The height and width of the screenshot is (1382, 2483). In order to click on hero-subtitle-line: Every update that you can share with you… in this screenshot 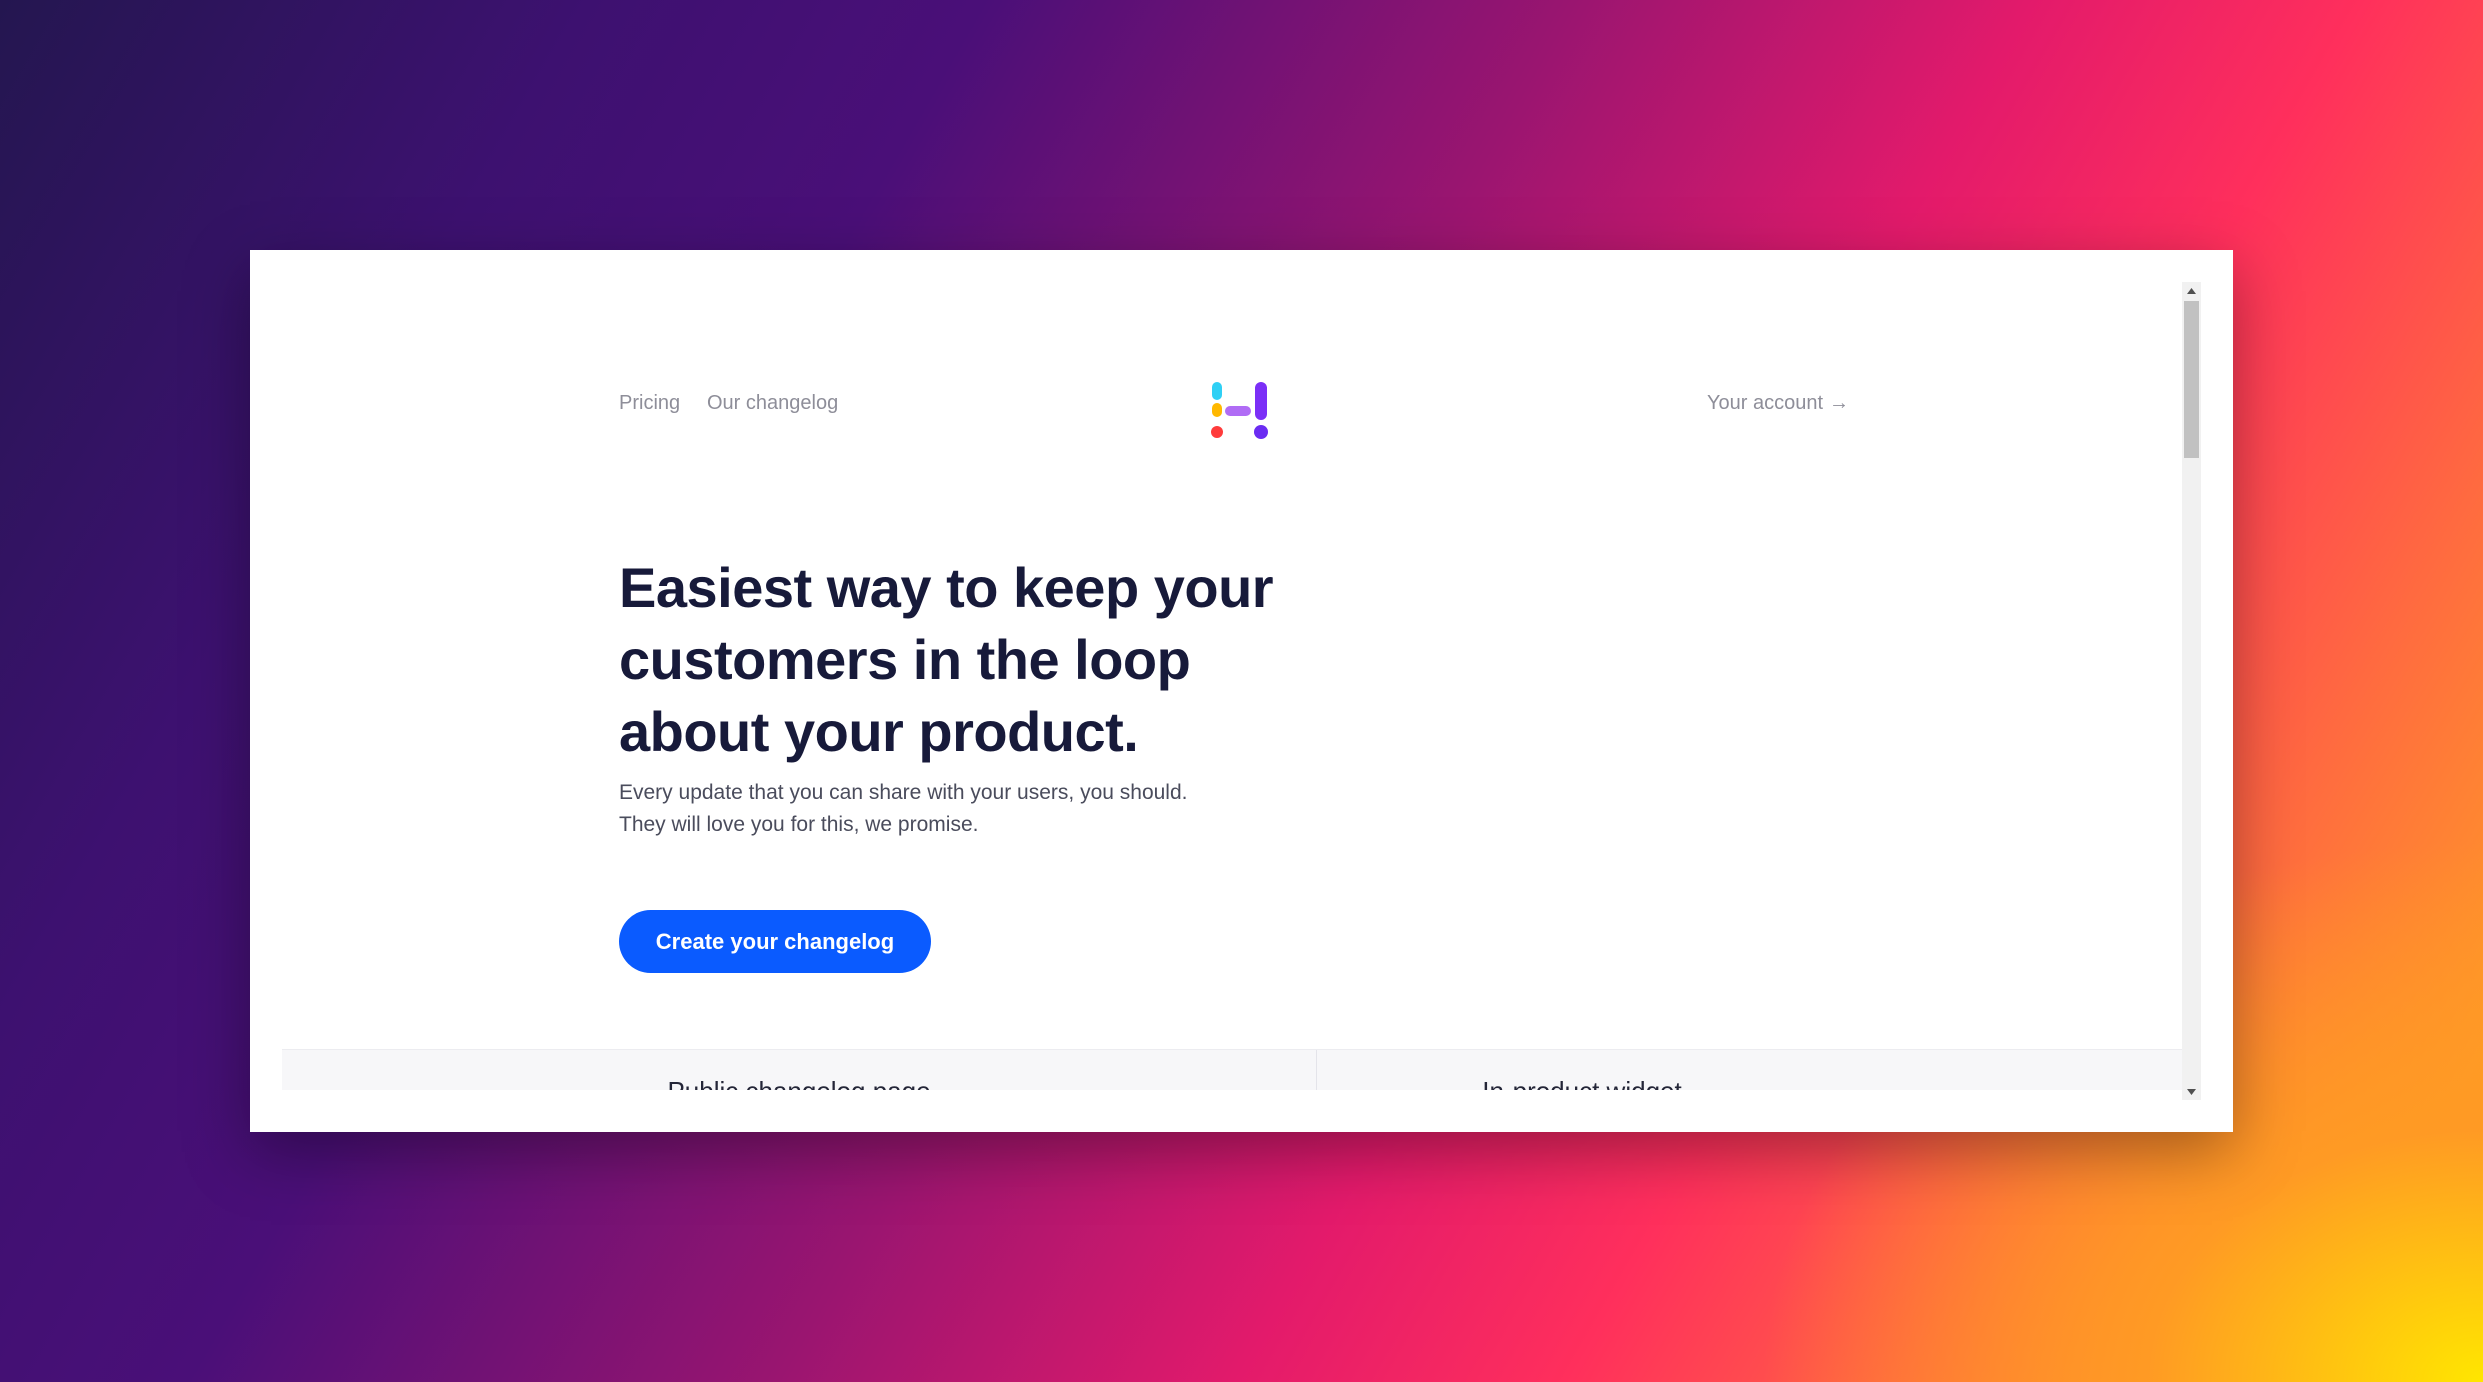, I will do `click(903, 792)`.